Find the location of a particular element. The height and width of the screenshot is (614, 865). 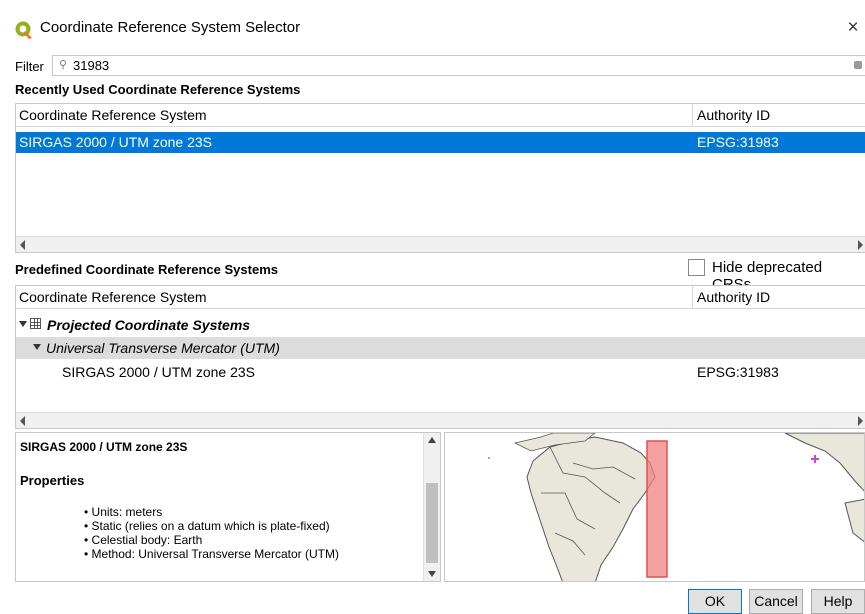

filter-label: Filter is located at coordinates (29, 66).